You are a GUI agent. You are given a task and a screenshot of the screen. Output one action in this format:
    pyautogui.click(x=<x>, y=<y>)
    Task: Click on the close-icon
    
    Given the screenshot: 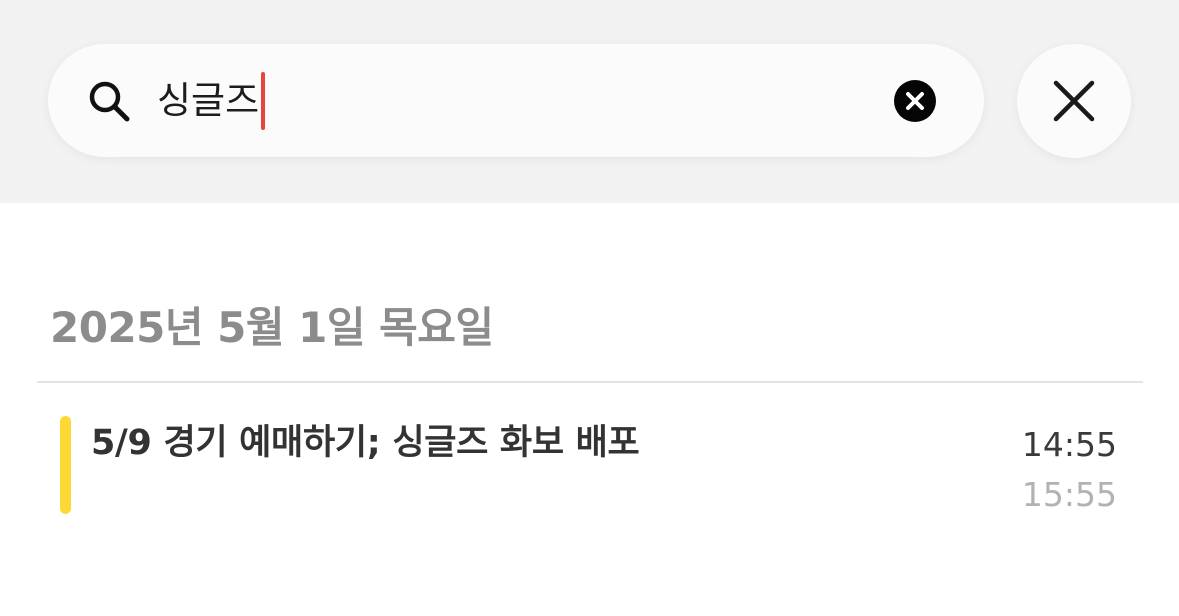 What is the action you would take?
    pyautogui.click(x=1074, y=101)
    